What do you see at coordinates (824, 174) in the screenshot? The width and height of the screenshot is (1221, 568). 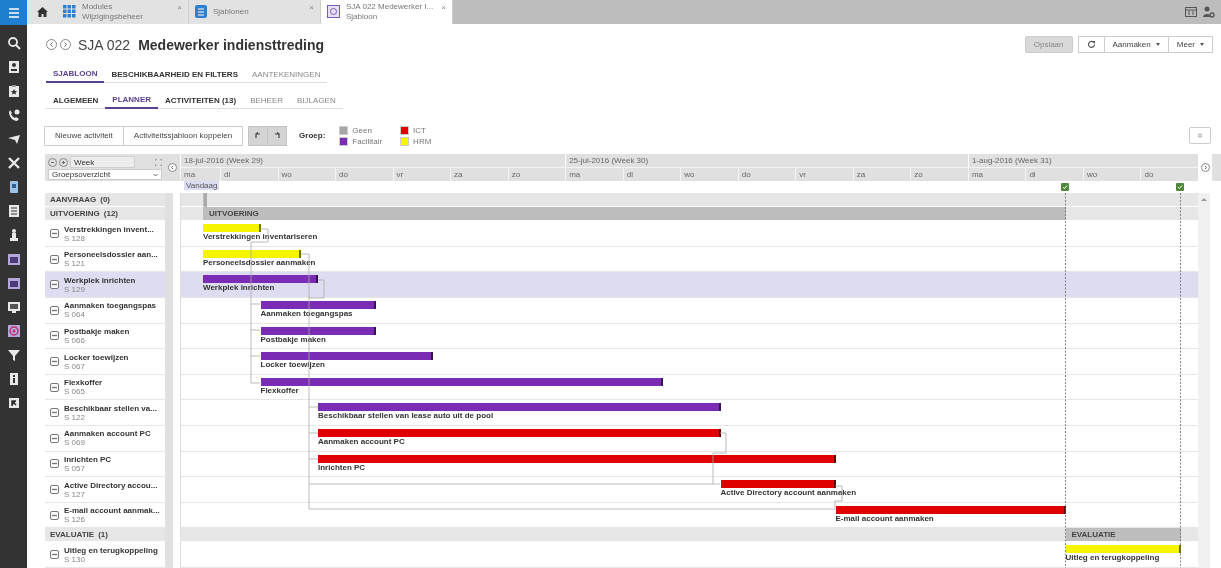 I see `day-label: vr` at bounding box center [824, 174].